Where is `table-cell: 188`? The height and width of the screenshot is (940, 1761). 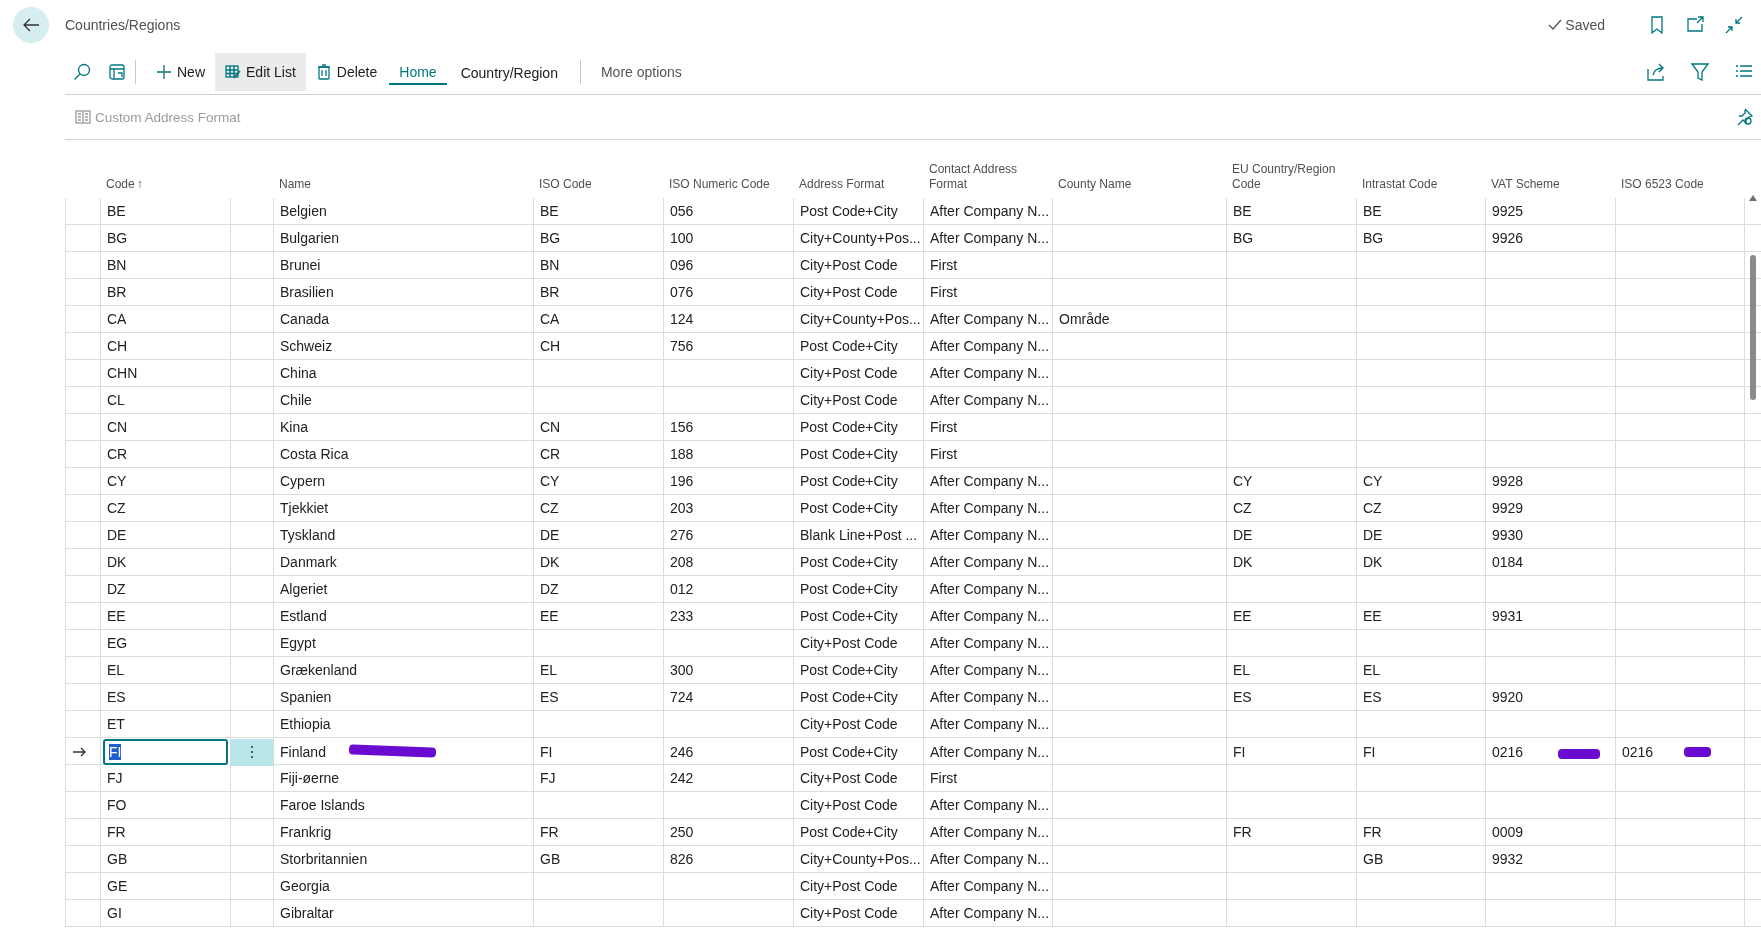 table-cell: 188 is located at coordinates (682, 454).